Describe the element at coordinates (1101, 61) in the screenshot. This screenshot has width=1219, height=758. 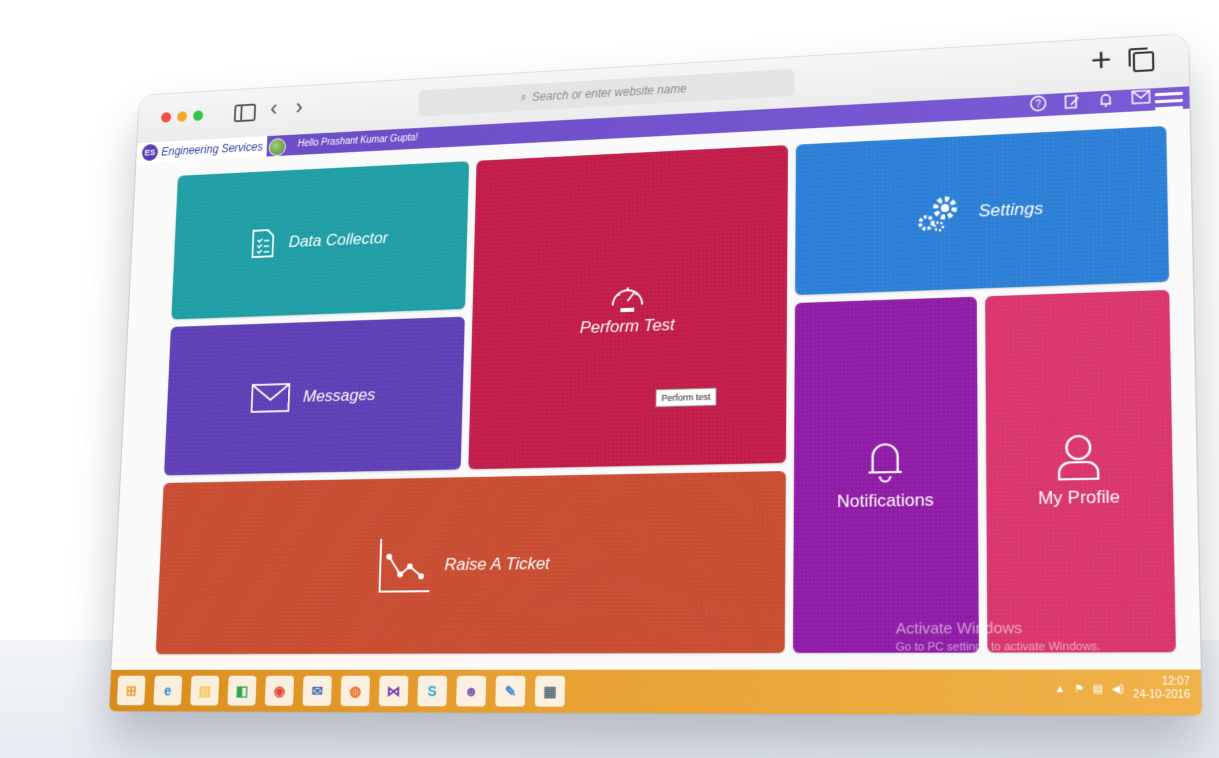
I see `new-tab-icon: +` at that location.